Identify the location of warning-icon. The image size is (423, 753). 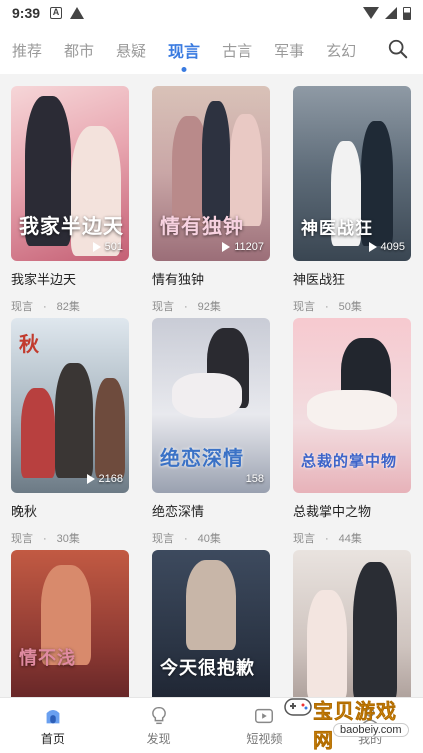
(77, 13).